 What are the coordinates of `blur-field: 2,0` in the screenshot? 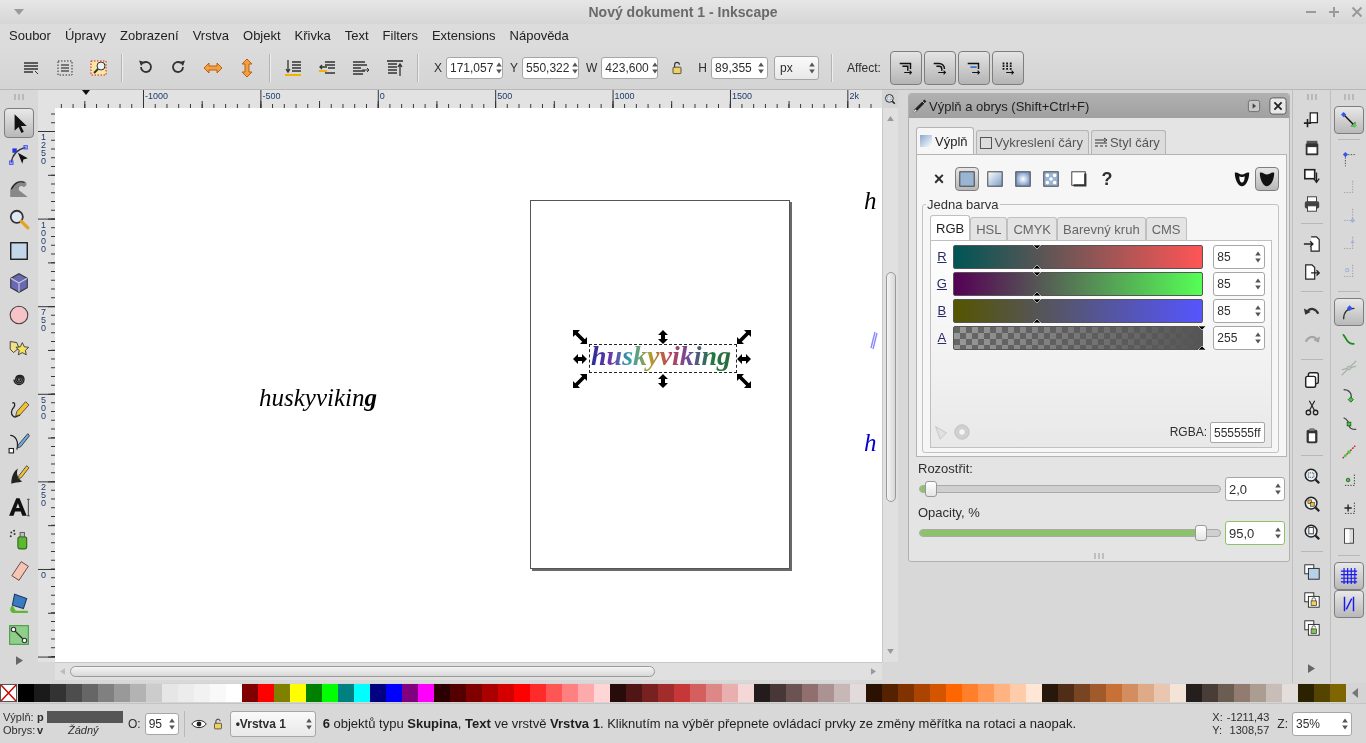 It's located at (1255, 489).